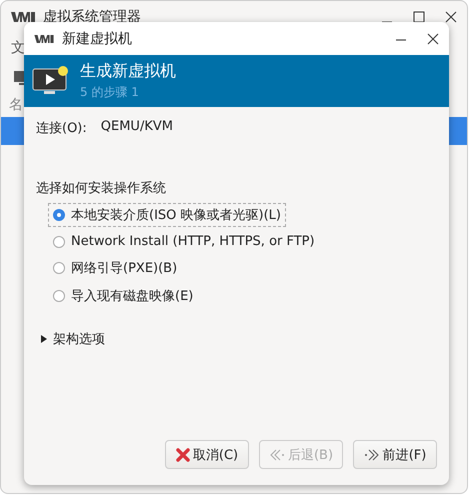  I want to click on header-title: 生成新虚拟机, so click(128, 71).